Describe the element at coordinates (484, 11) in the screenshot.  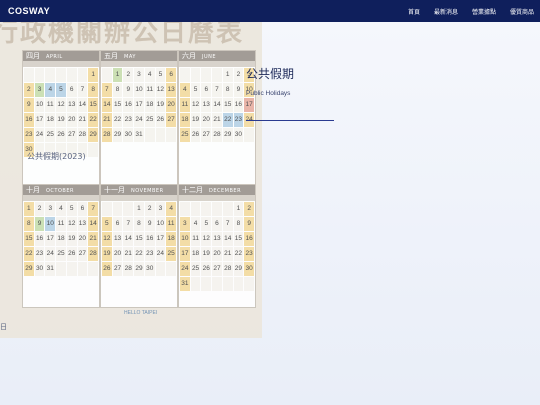
I see `nav-item-locations: 營業據點` at that location.